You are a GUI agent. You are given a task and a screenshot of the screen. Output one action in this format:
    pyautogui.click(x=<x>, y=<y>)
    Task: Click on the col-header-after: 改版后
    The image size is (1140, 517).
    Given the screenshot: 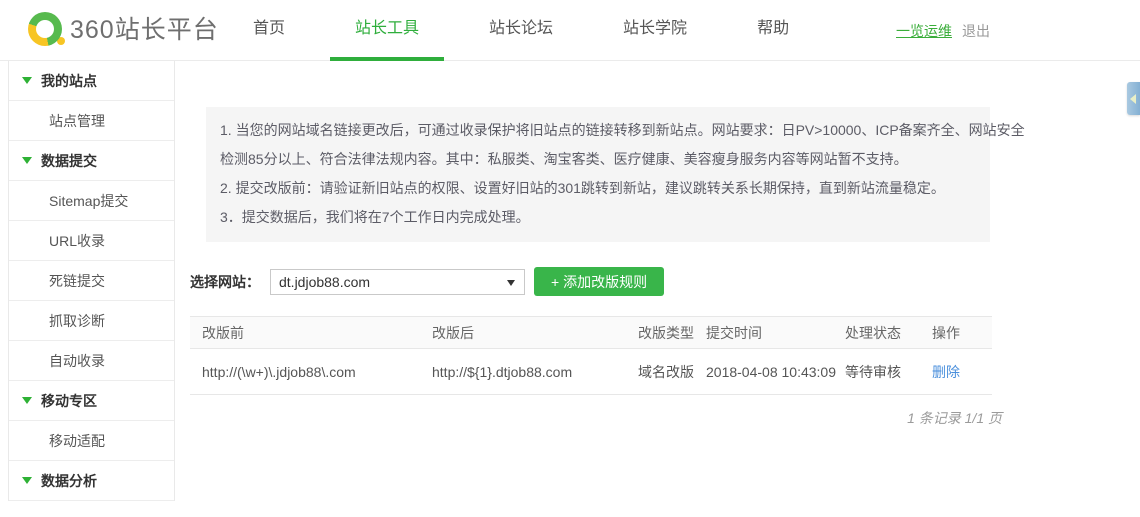 What is the action you would take?
    pyautogui.click(x=535, y=332)
    